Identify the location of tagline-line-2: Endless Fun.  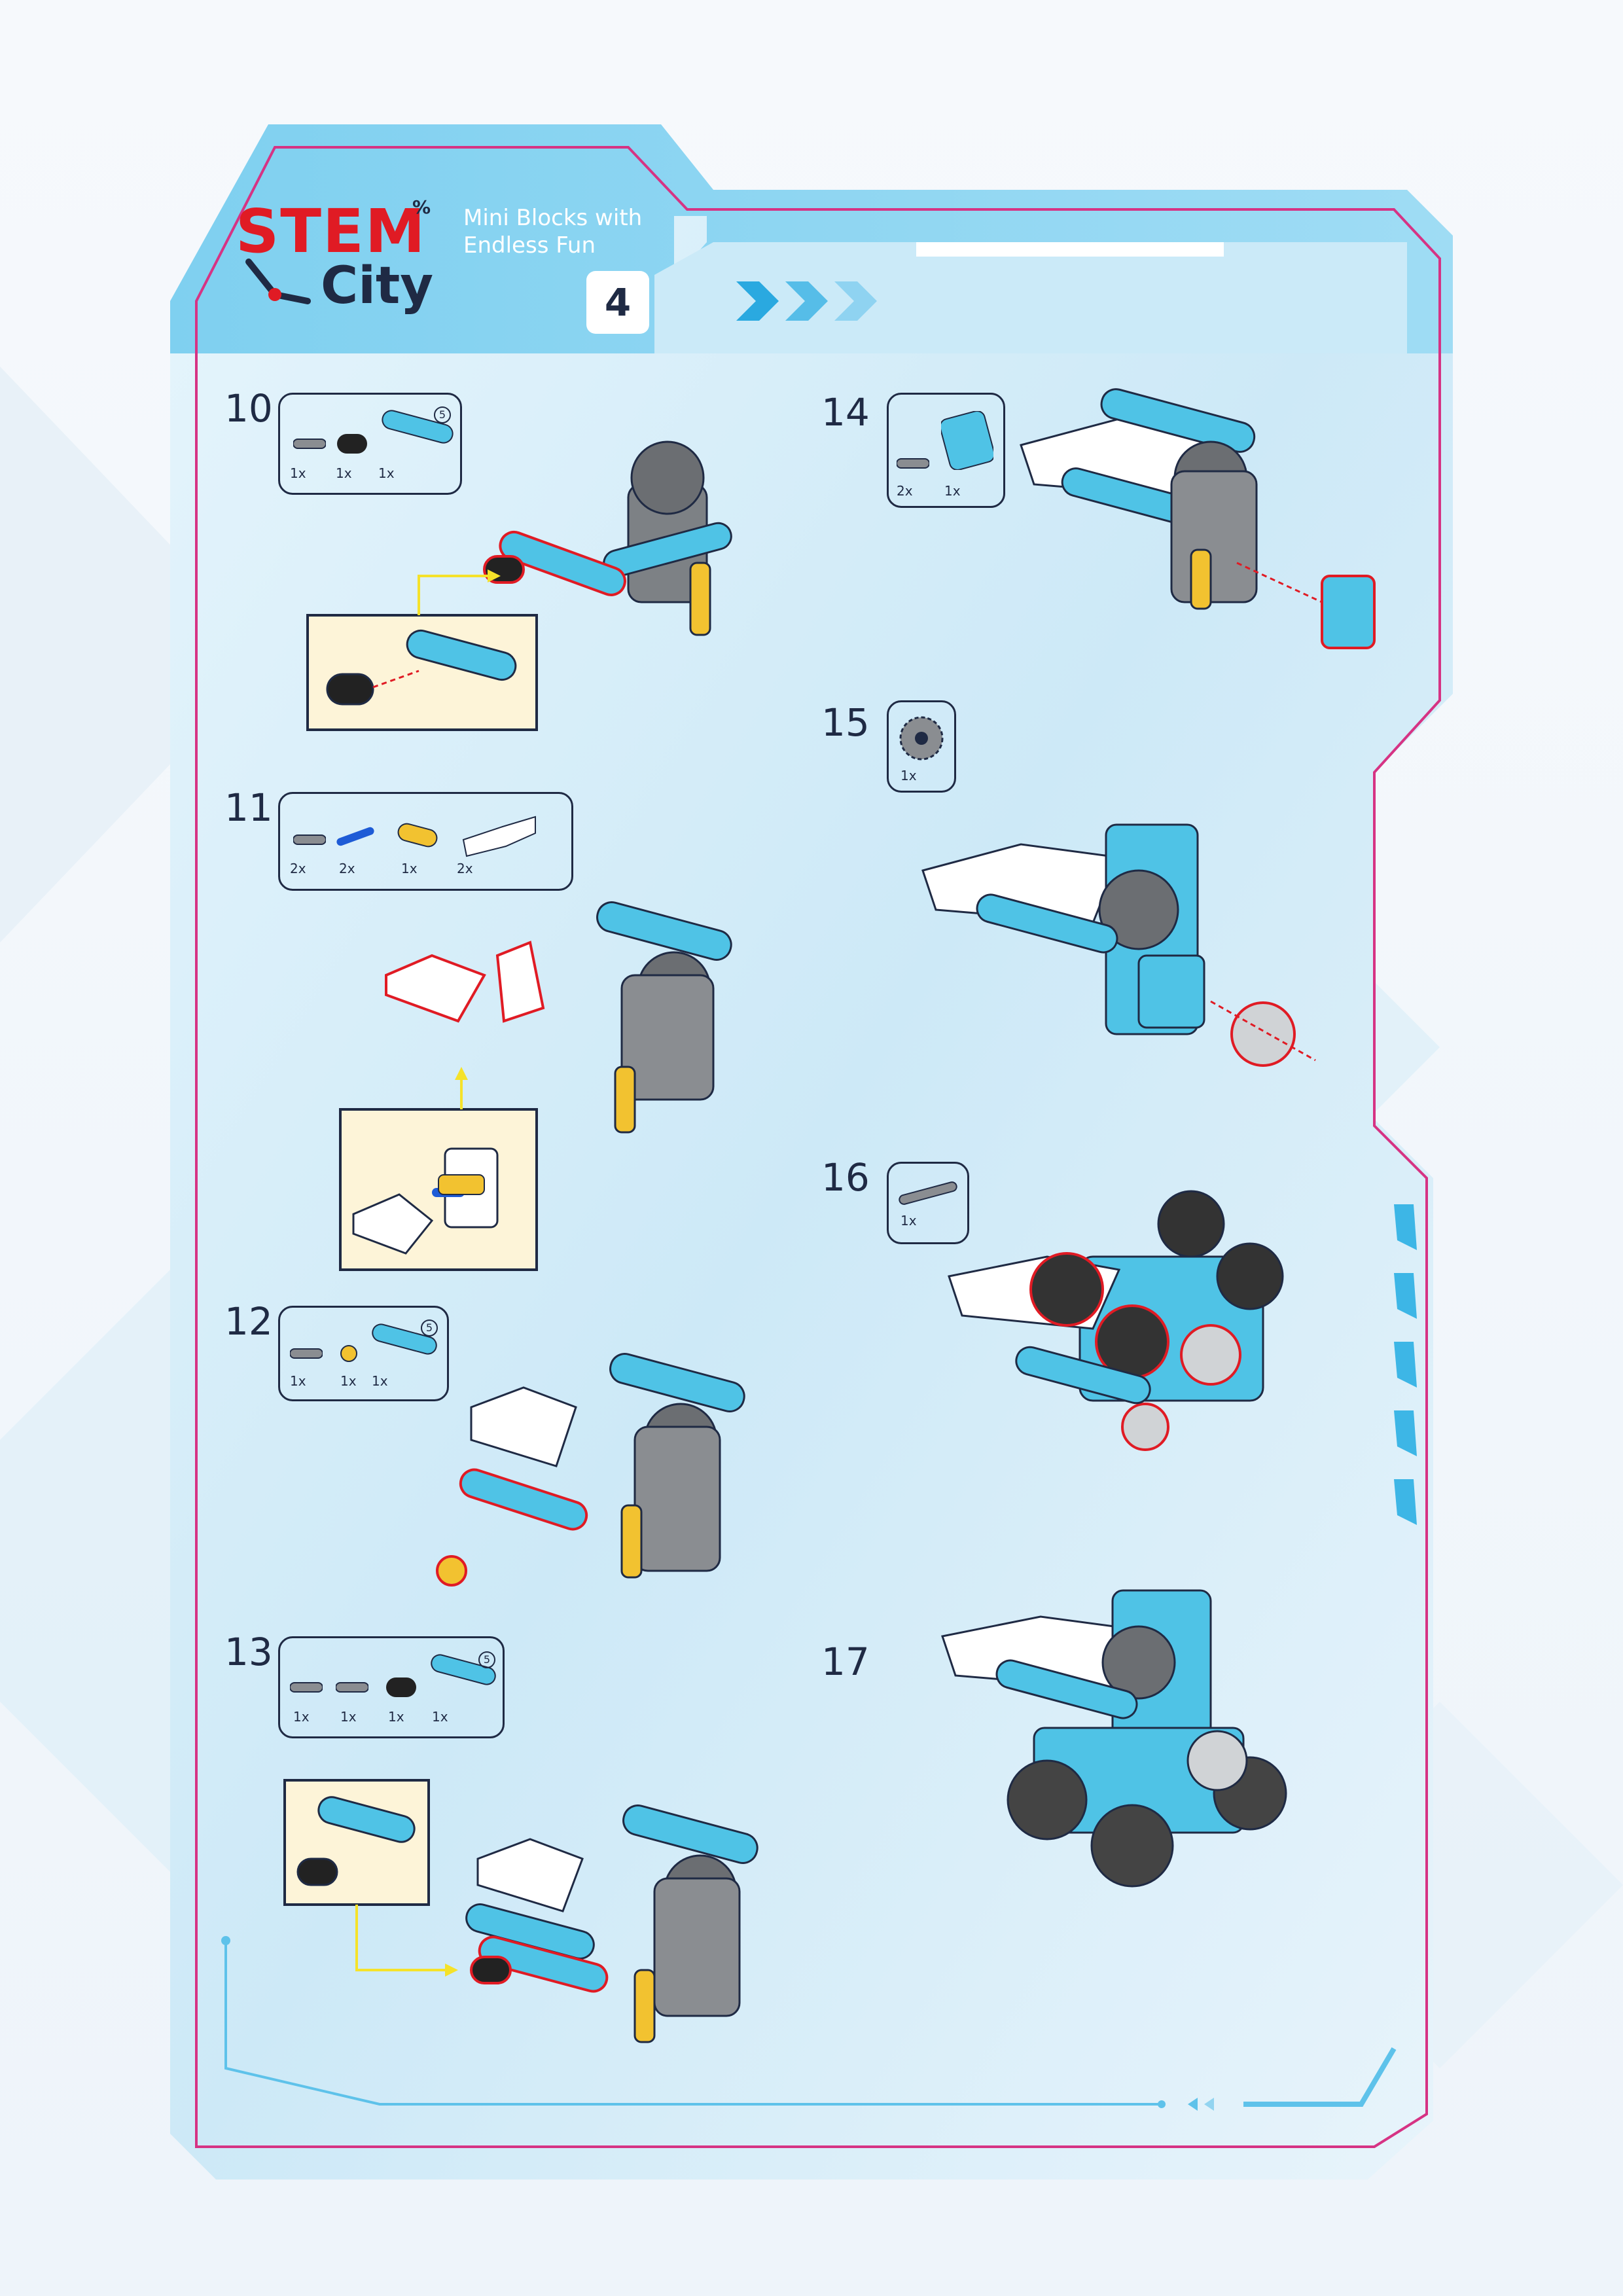
(529, 245).